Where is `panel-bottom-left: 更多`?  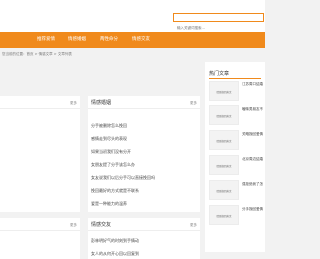 panel-bottom-left: 更多 is located at coordinates (40, 238).